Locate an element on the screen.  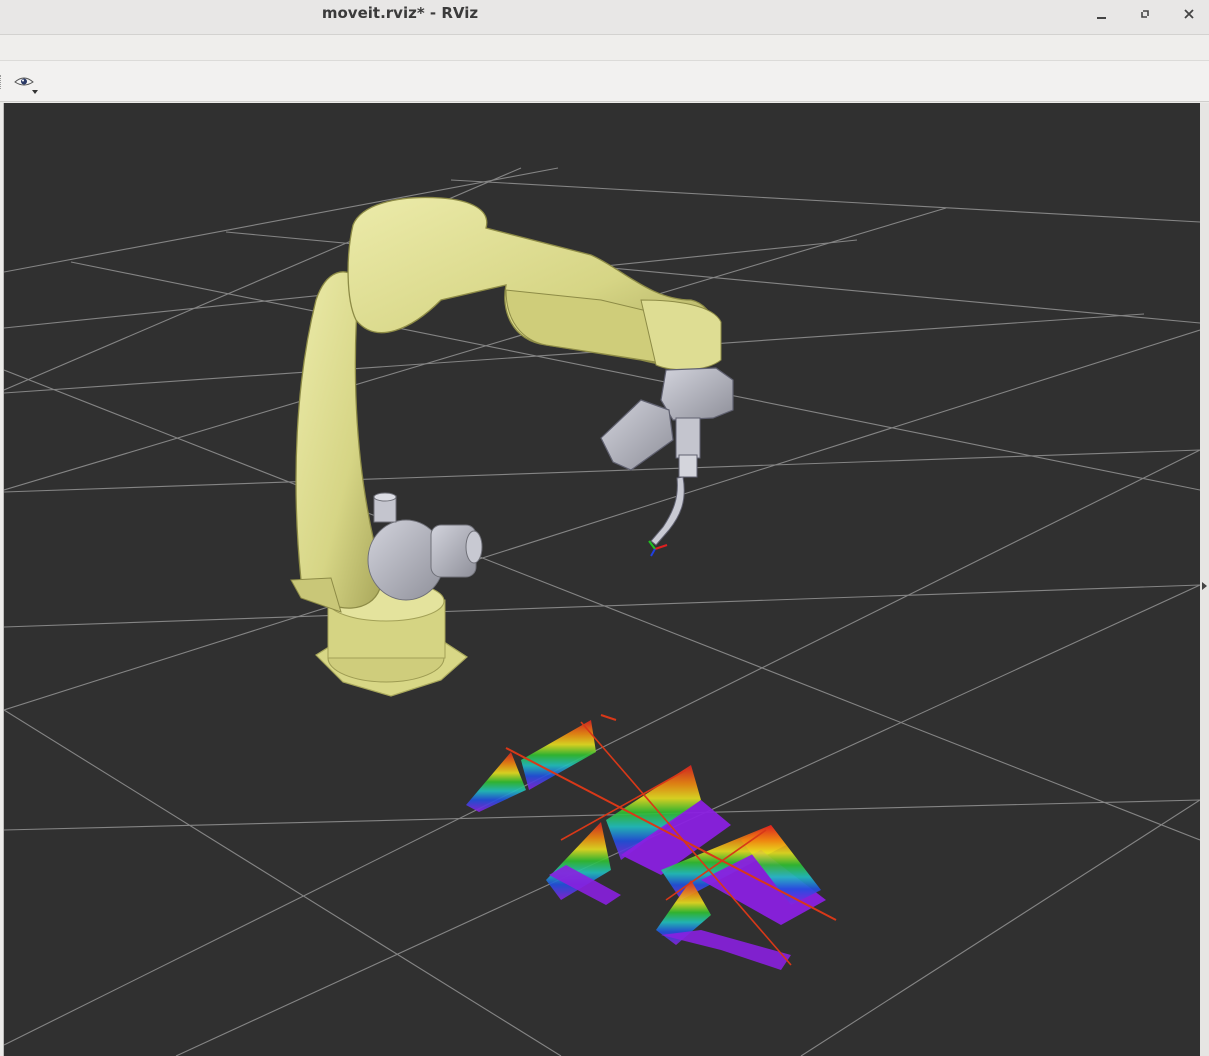
eye-icon is located at coordinates (24, 81).